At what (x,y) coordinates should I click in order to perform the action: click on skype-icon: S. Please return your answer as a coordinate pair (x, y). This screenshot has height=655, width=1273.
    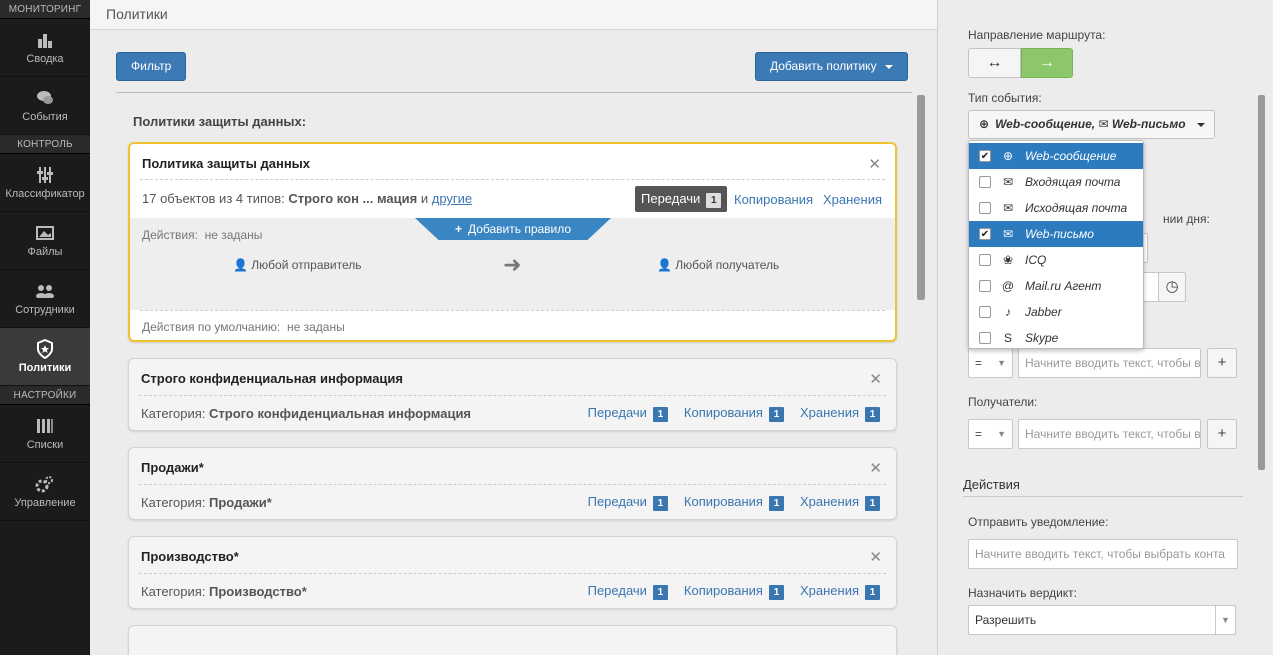
    Looking at the image, I should click on (1007, 338).